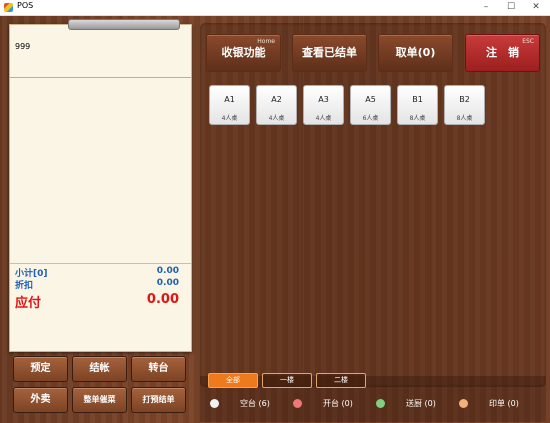 The height and width of the screenshot is (423, 550). Describe the element at coordinates (329, 53) in the screenshot. I see `view-settled-button: 查看已结单` at that location.